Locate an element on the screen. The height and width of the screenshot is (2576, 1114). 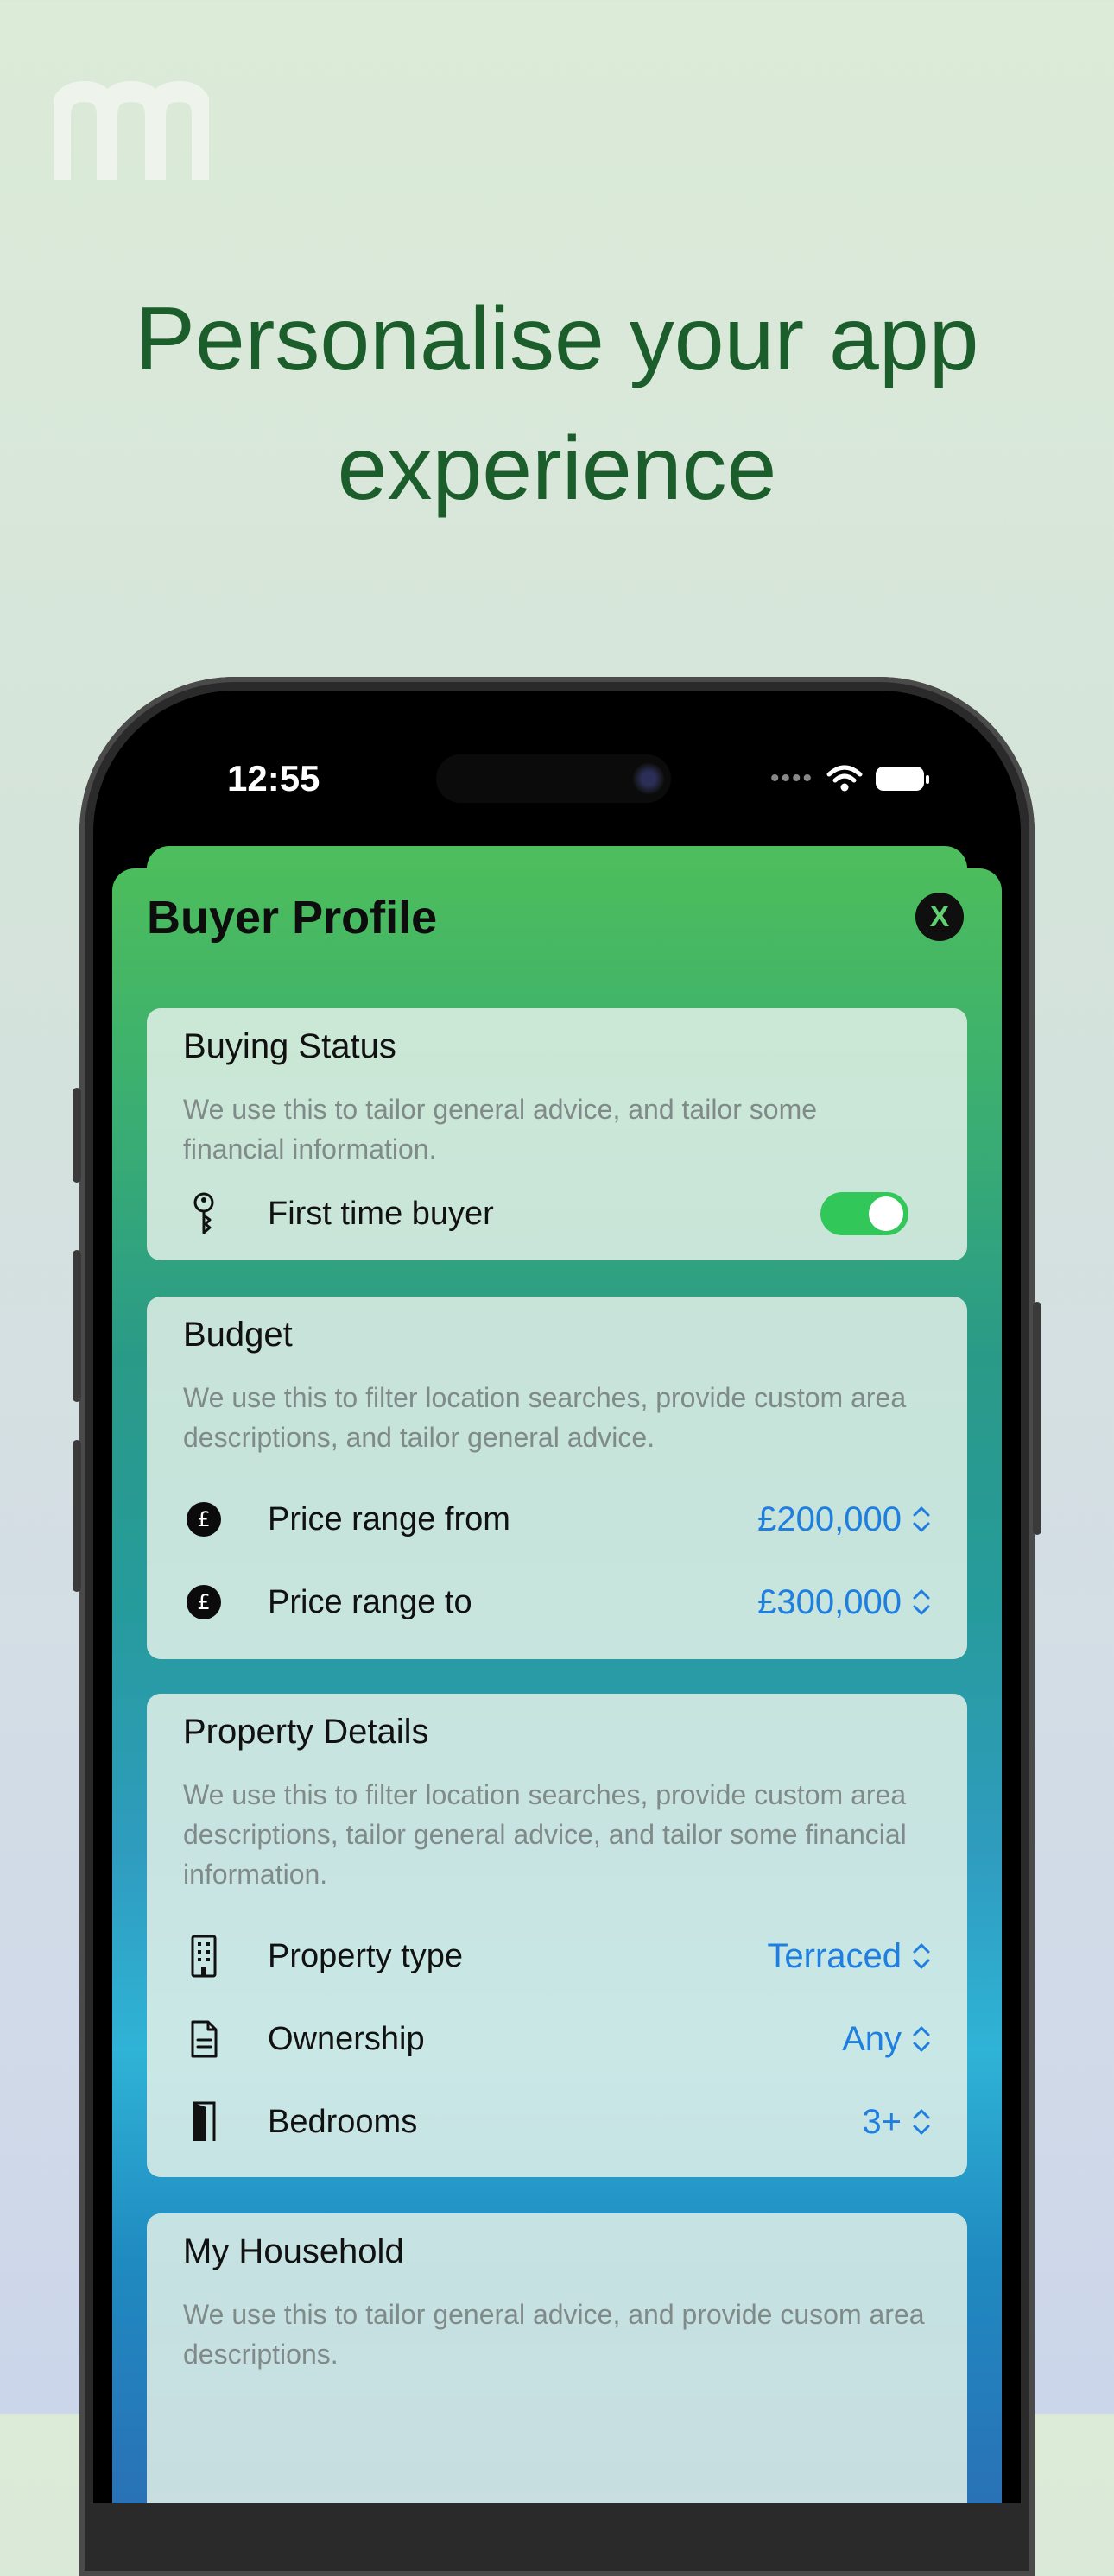
first-time-buyer-toggle is located at coordinates (864, 1213).